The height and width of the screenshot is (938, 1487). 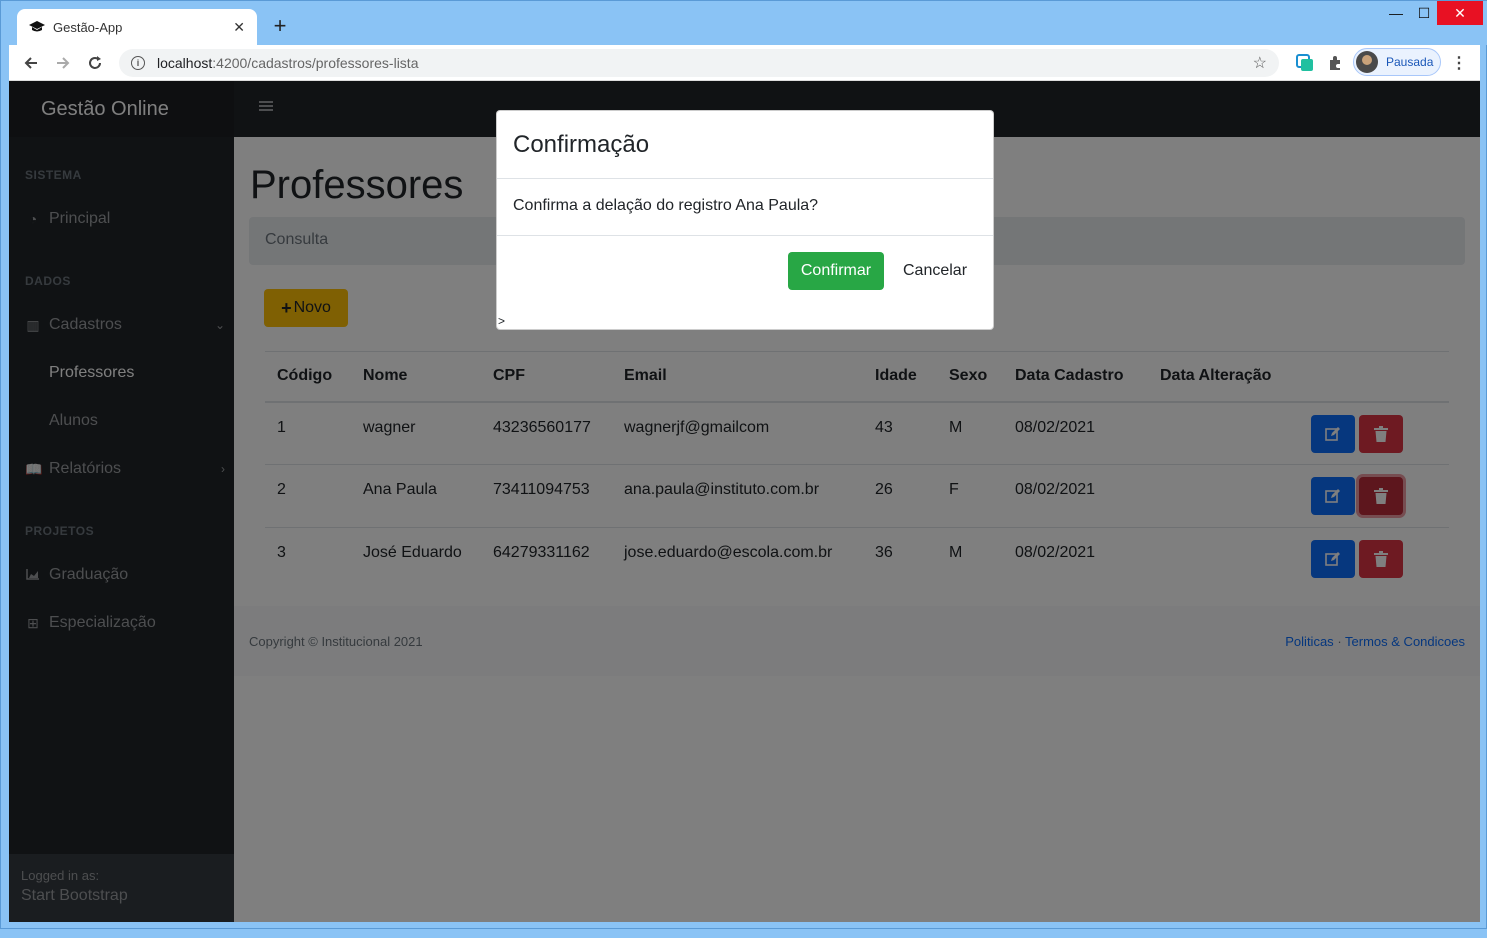 What do you see at coordinates (502, 321) in the screenshot?
I see `stray-text: >` at bounding box center [502, 321].